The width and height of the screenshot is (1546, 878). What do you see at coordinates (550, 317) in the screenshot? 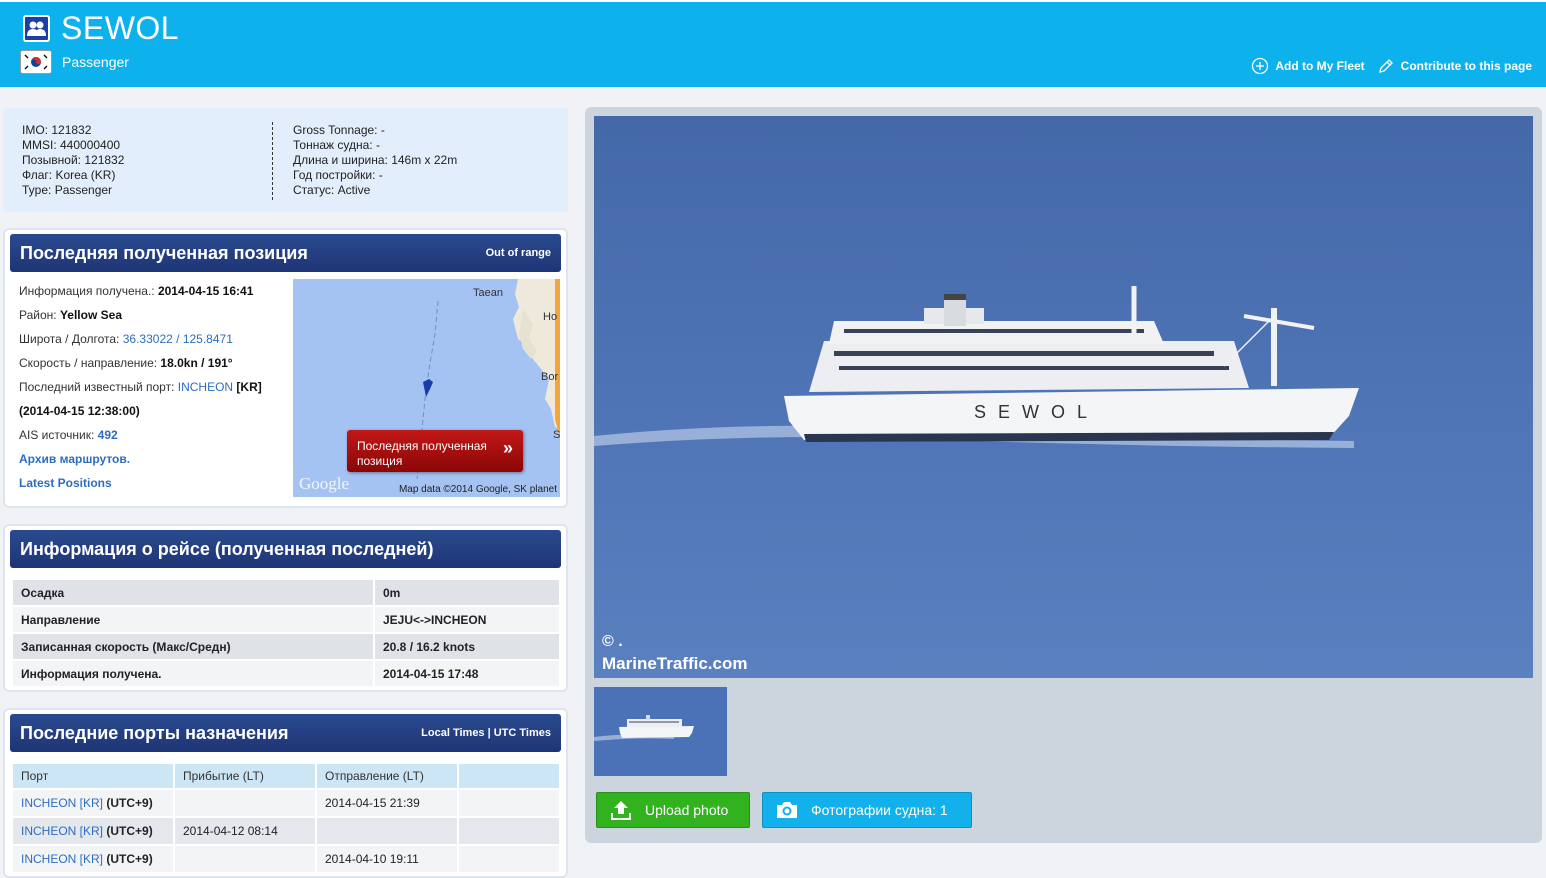
I see `map-label: Ho` at bounding box center [550, 317].